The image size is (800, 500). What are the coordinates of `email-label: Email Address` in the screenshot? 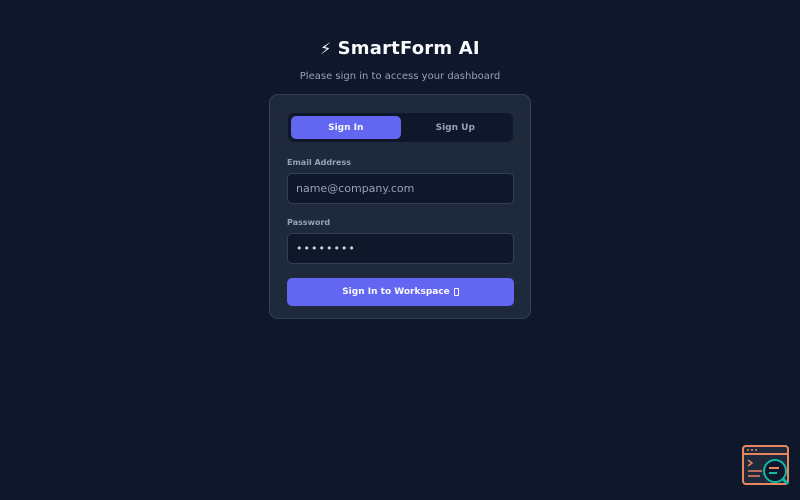 It's located at (319, 162).